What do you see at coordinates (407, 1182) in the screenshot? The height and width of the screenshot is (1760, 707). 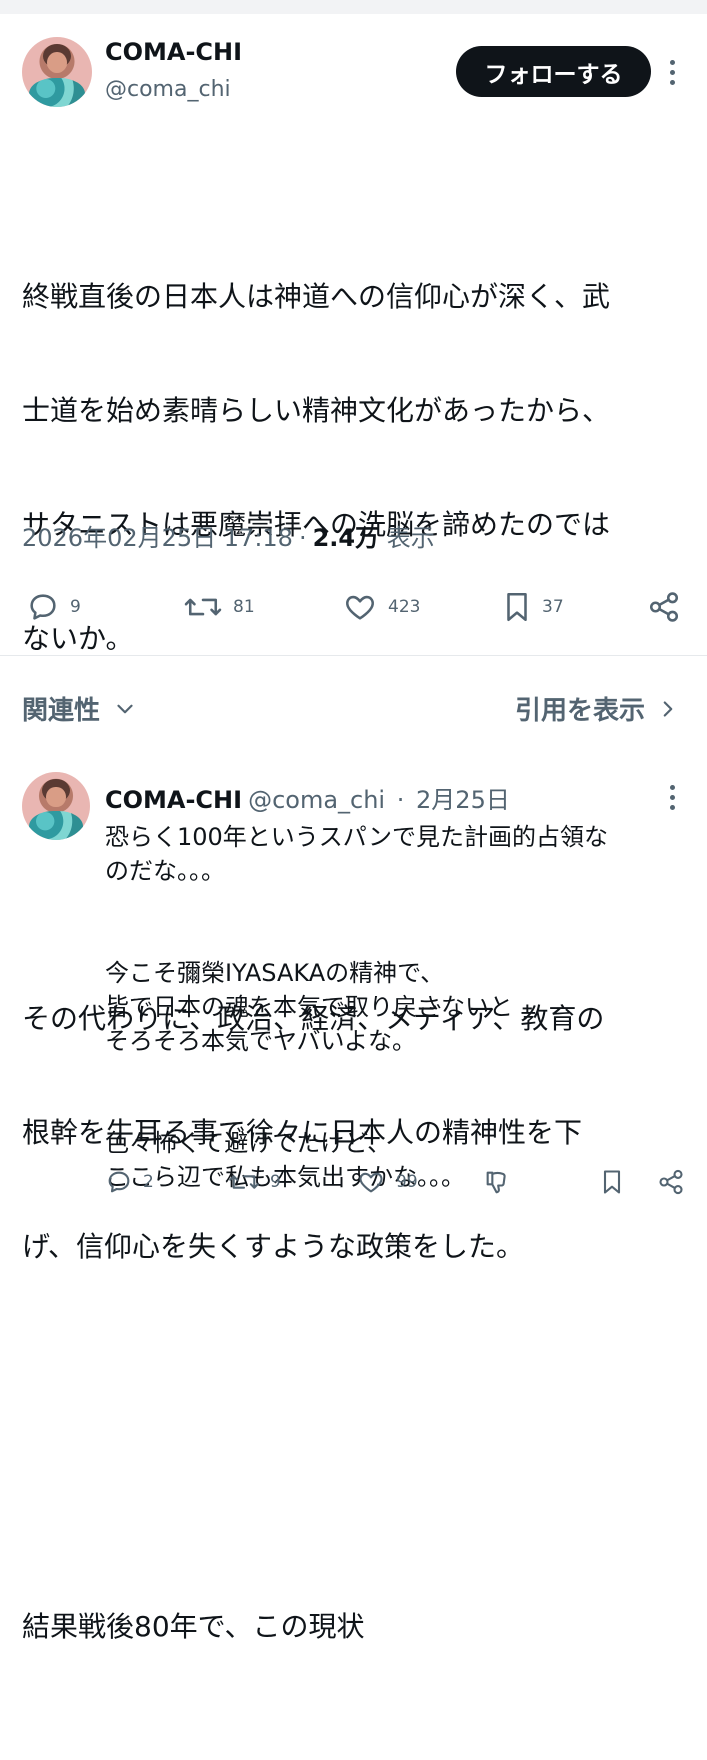 I see `reply-like-count: 99` at bounding box center [407, 1182].